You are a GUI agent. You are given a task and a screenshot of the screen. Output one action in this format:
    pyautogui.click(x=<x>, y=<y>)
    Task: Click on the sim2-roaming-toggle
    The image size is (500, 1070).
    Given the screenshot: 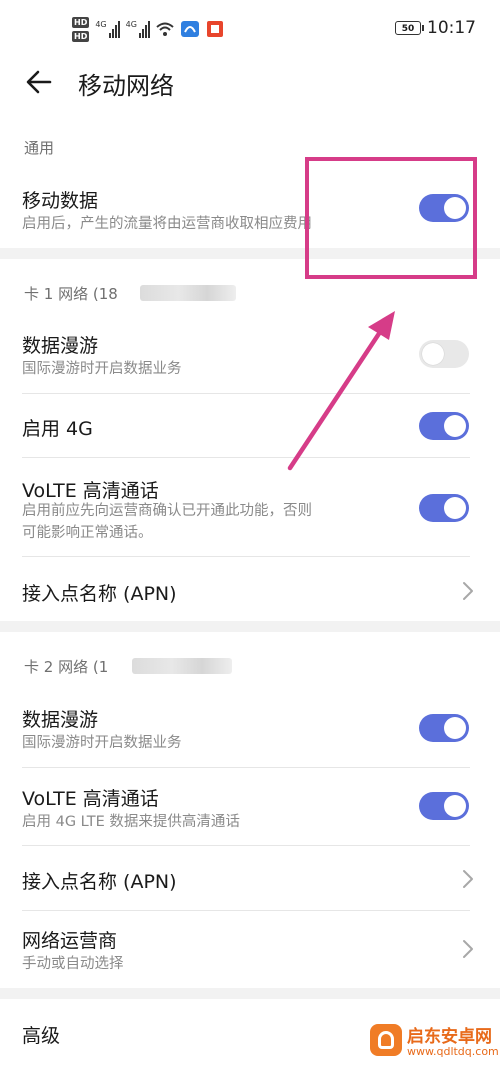 What is the action you would take?
    pyautogui.click(x=444, y=728)
    